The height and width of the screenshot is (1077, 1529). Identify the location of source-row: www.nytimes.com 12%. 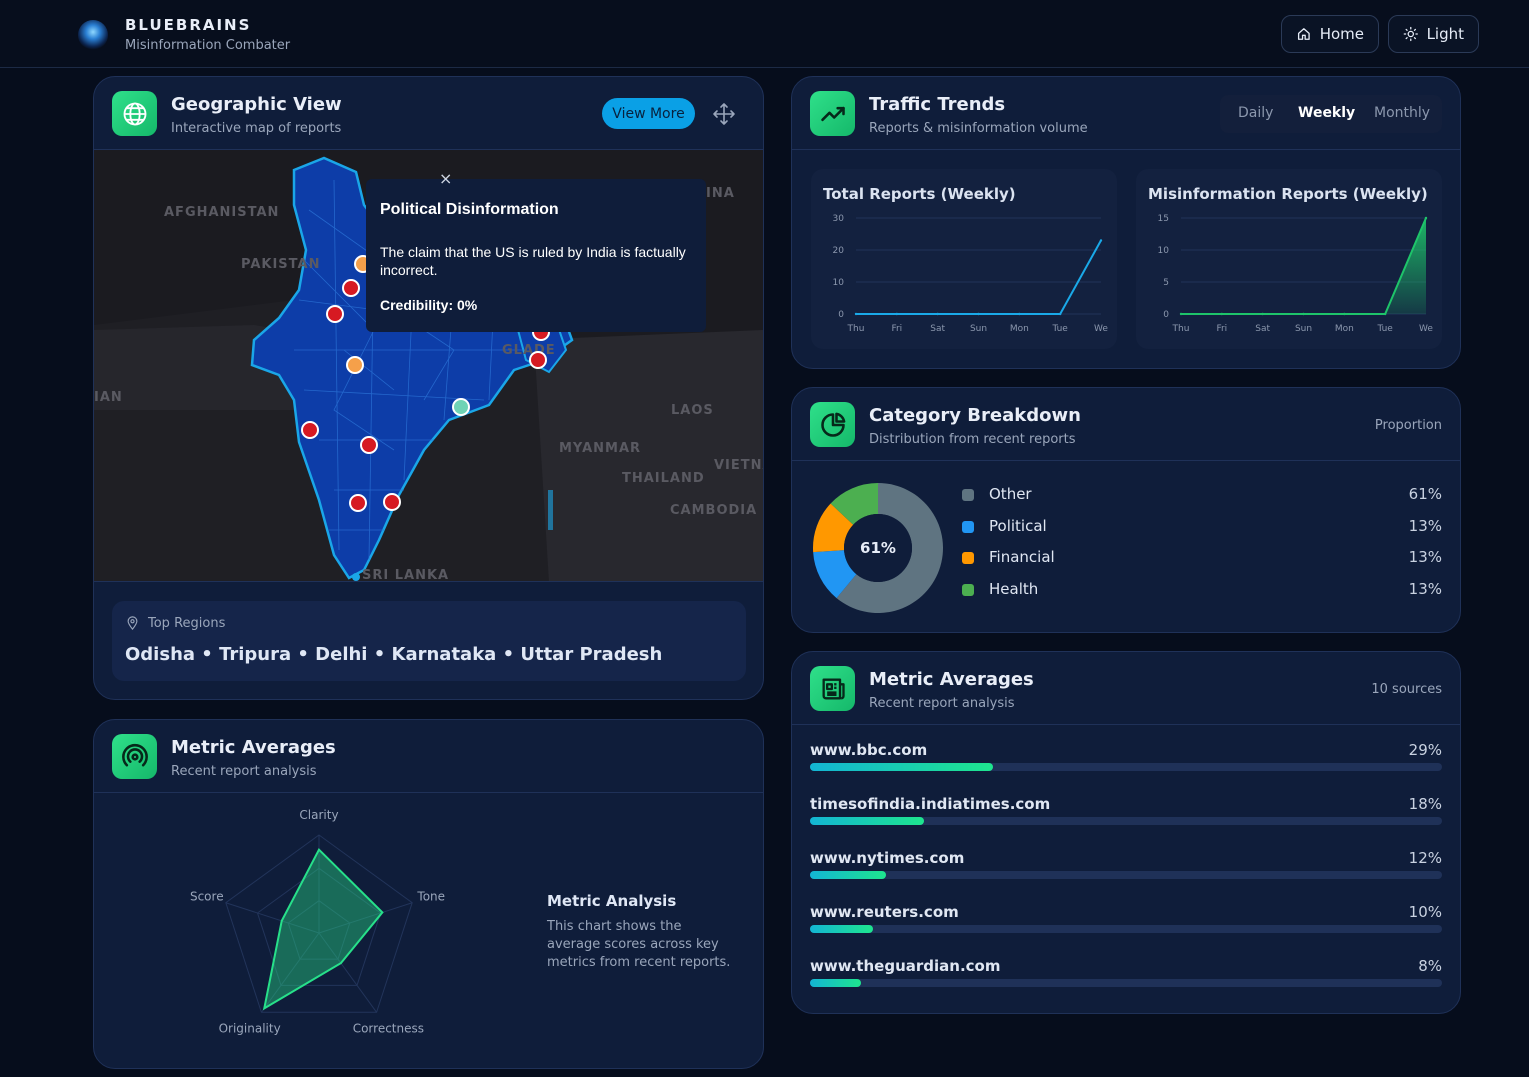
(1126, 869).